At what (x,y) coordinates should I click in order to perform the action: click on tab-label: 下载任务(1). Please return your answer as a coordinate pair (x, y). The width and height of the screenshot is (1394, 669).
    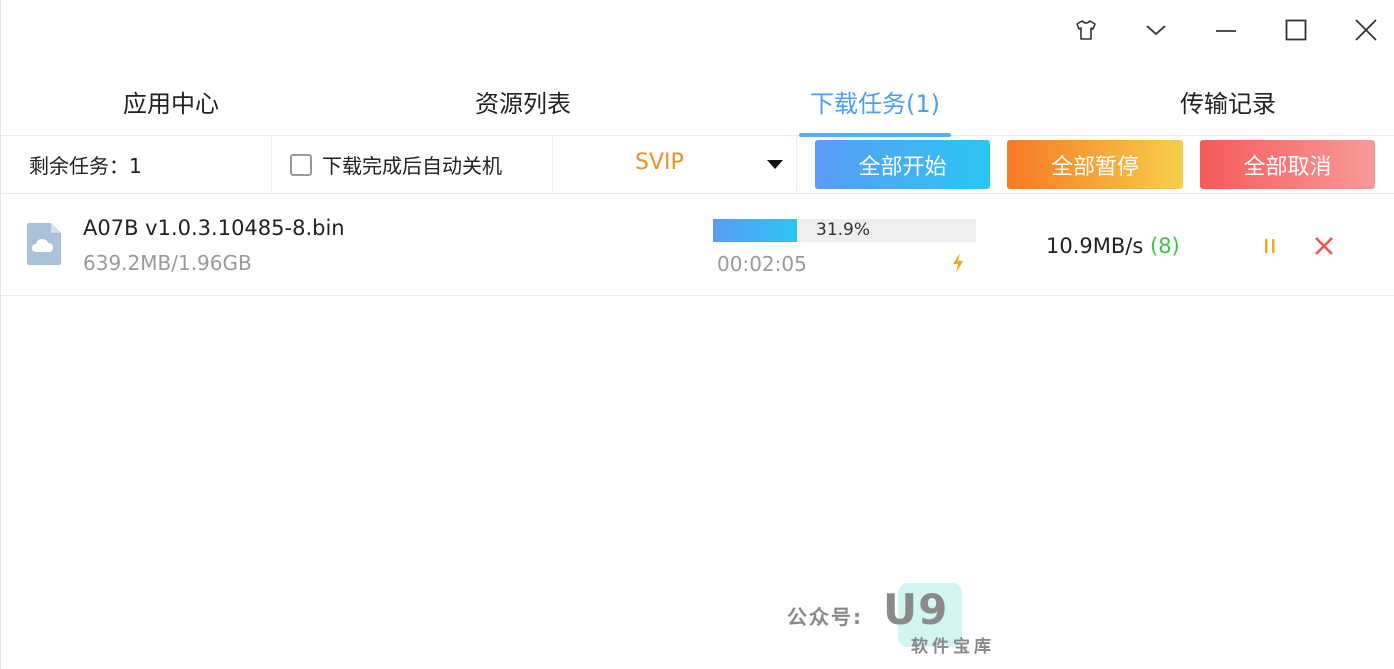
    Looking at the image, I should click on (875, 103).